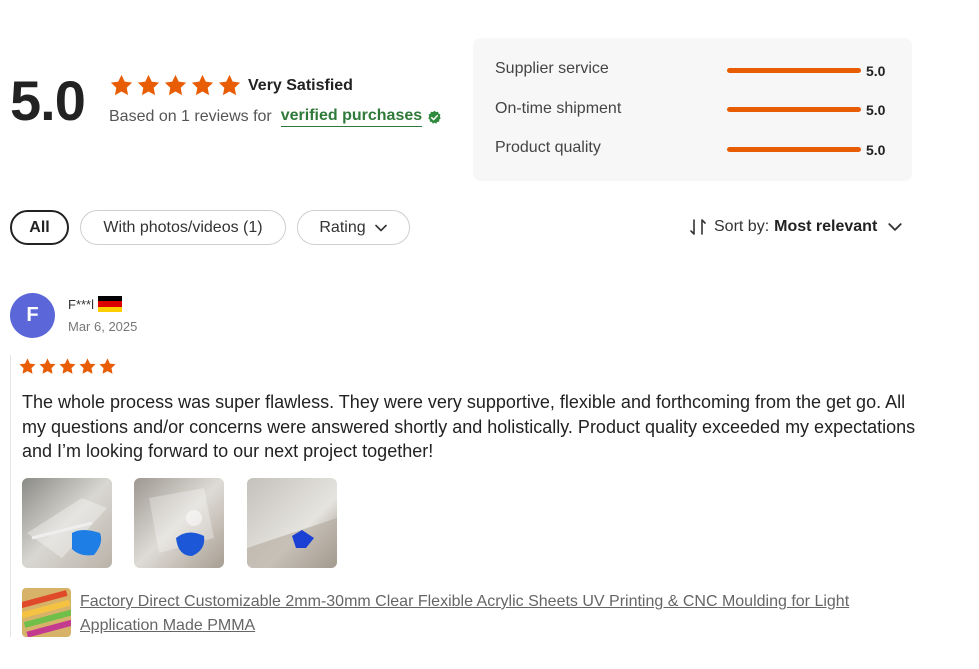 The height and width of the screenshot is (669, 979). I want to click on overall-stars, so click(175, 85).